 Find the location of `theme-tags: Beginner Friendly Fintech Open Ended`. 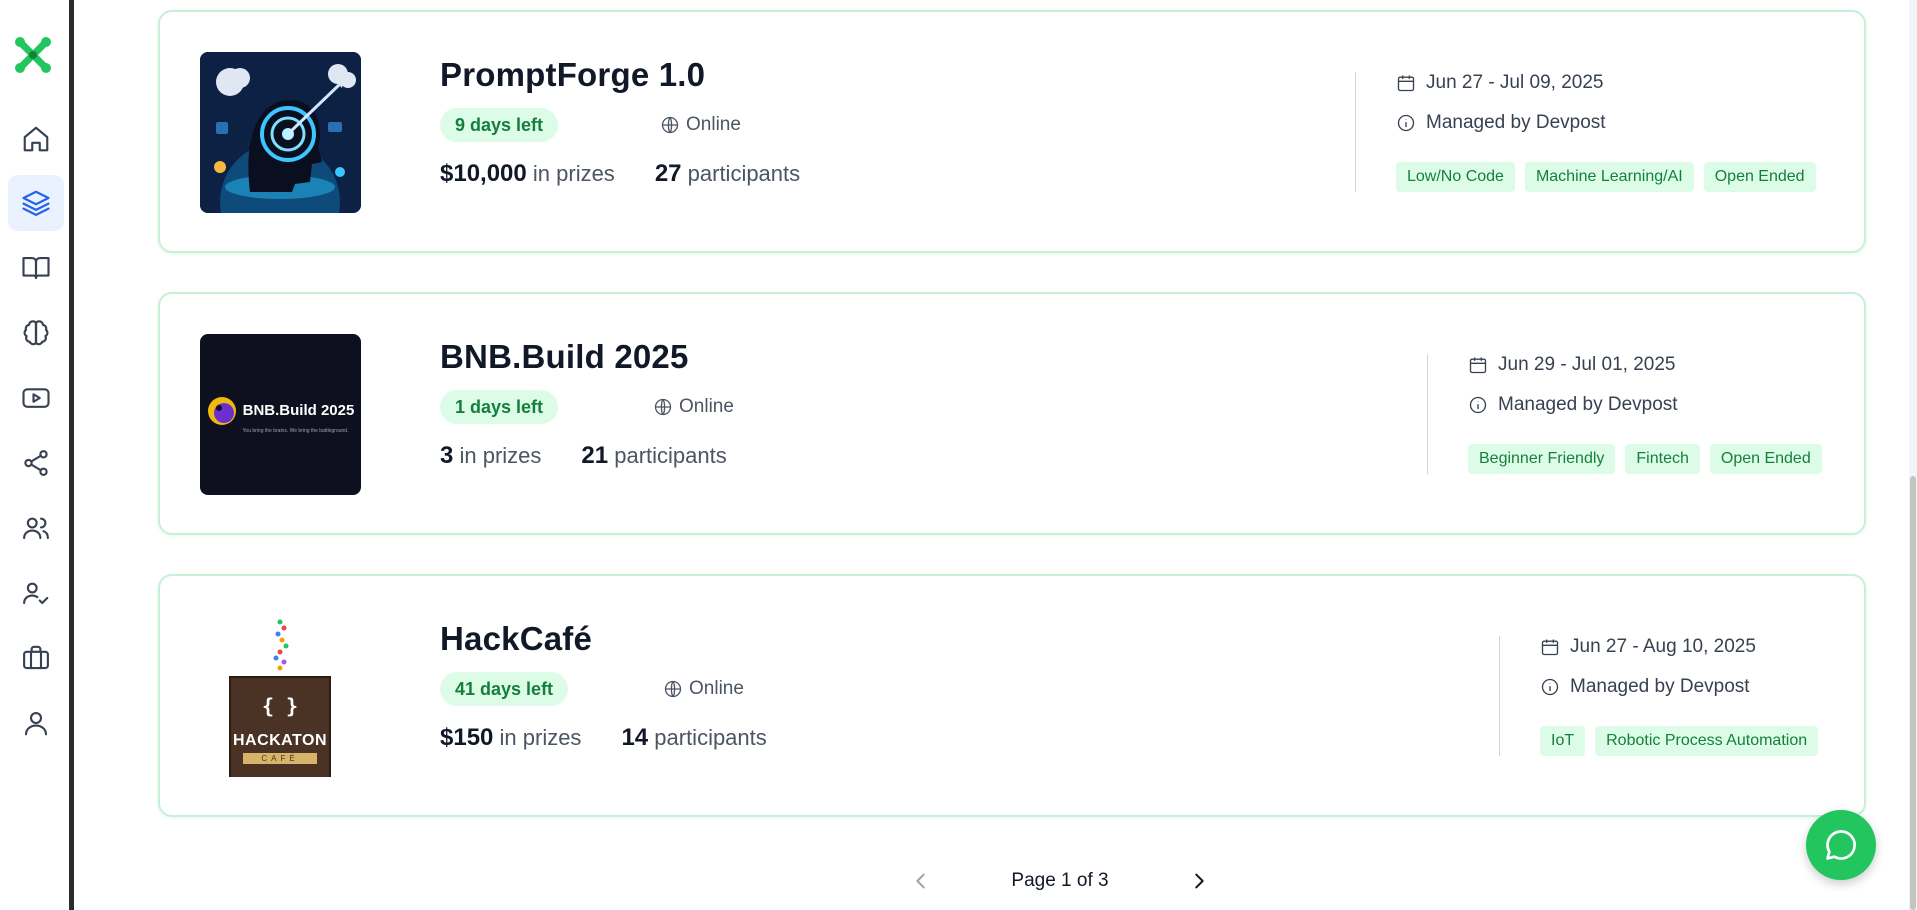

theme-tags: Beginner Friendly Fintech Open Ended is located at coordinates (1645, 459).